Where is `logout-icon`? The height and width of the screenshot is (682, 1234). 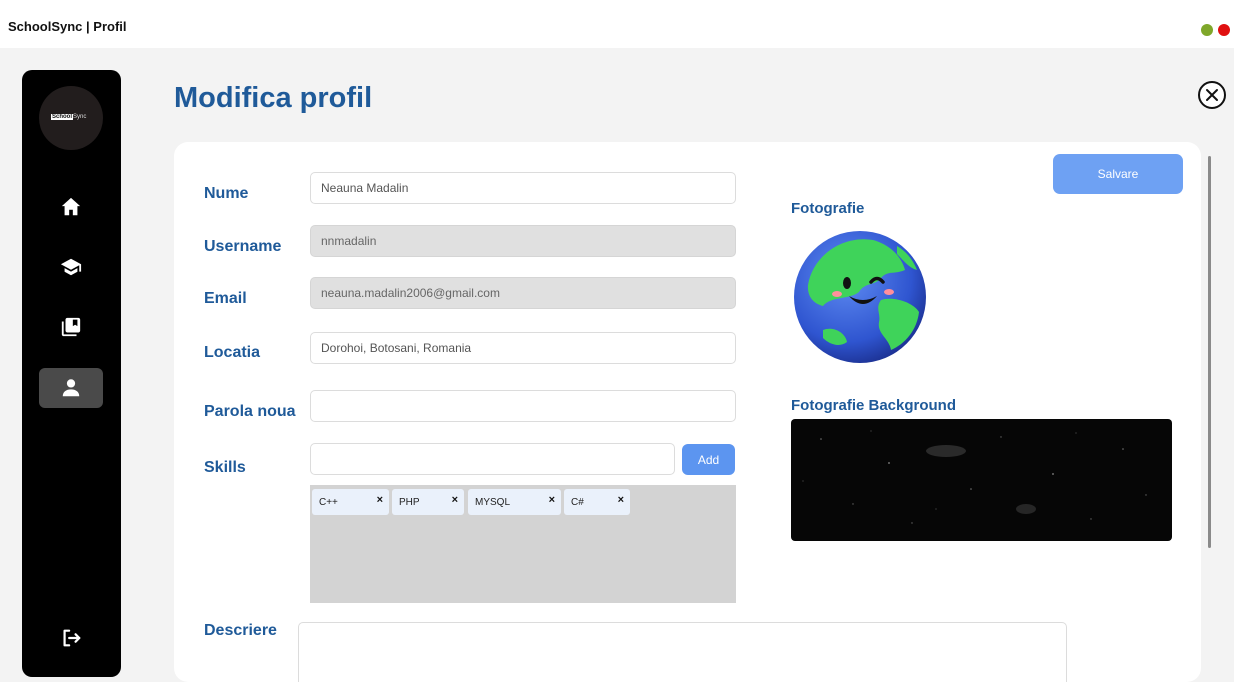
logout-icon is located at coordinates (72, 638).